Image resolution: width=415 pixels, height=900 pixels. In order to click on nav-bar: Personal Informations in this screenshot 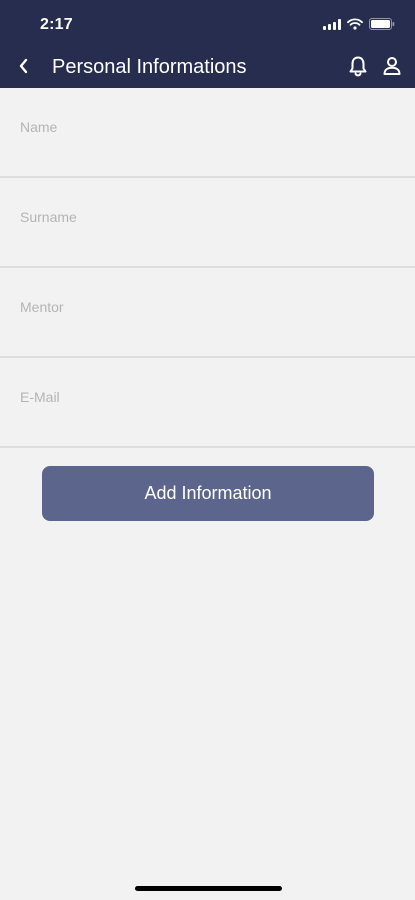, I will do `click(207, 66)`.